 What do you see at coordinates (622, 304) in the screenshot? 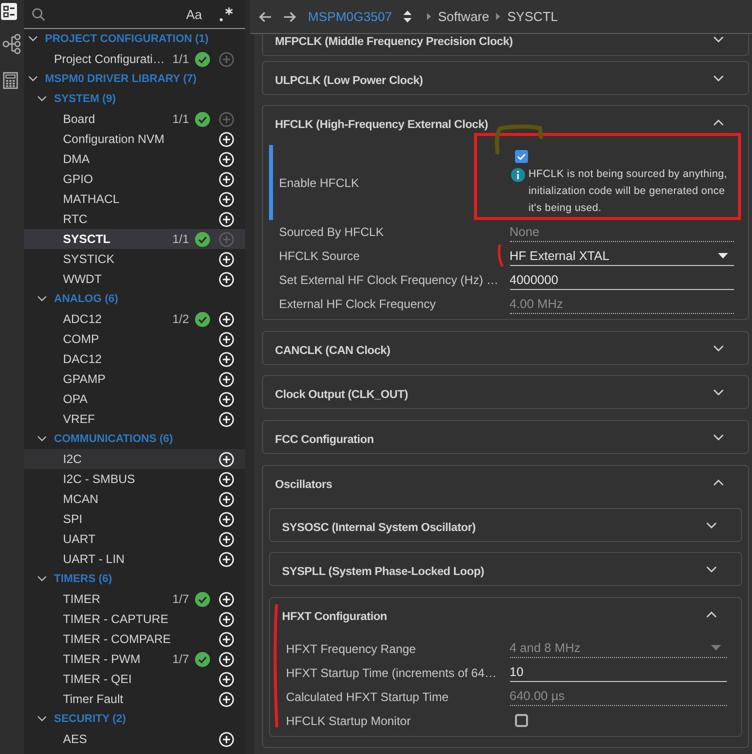
I see `readonly-field: 4.00 MHz` at bounding box center [622, 304].